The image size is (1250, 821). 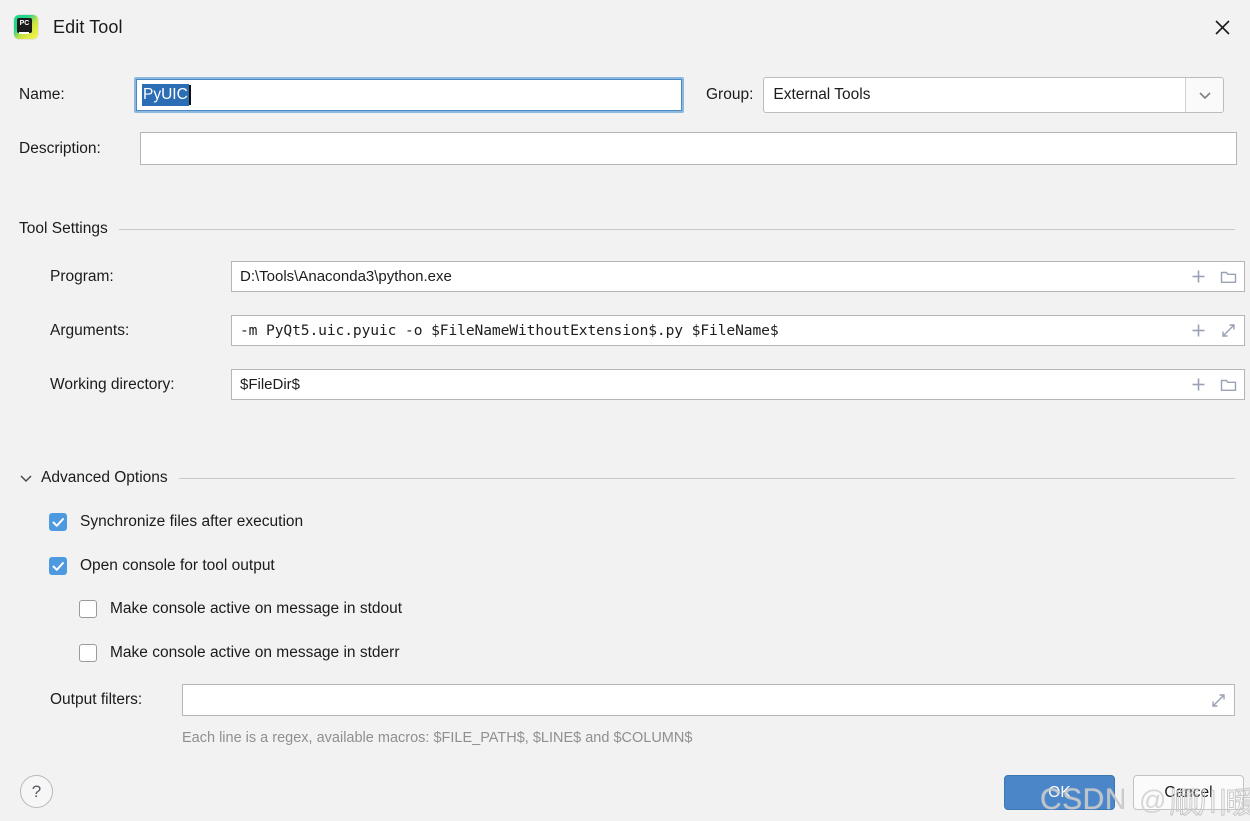 I want to click on checkbox-label: Make console active on message in stderr, so click(x=255, y=652).